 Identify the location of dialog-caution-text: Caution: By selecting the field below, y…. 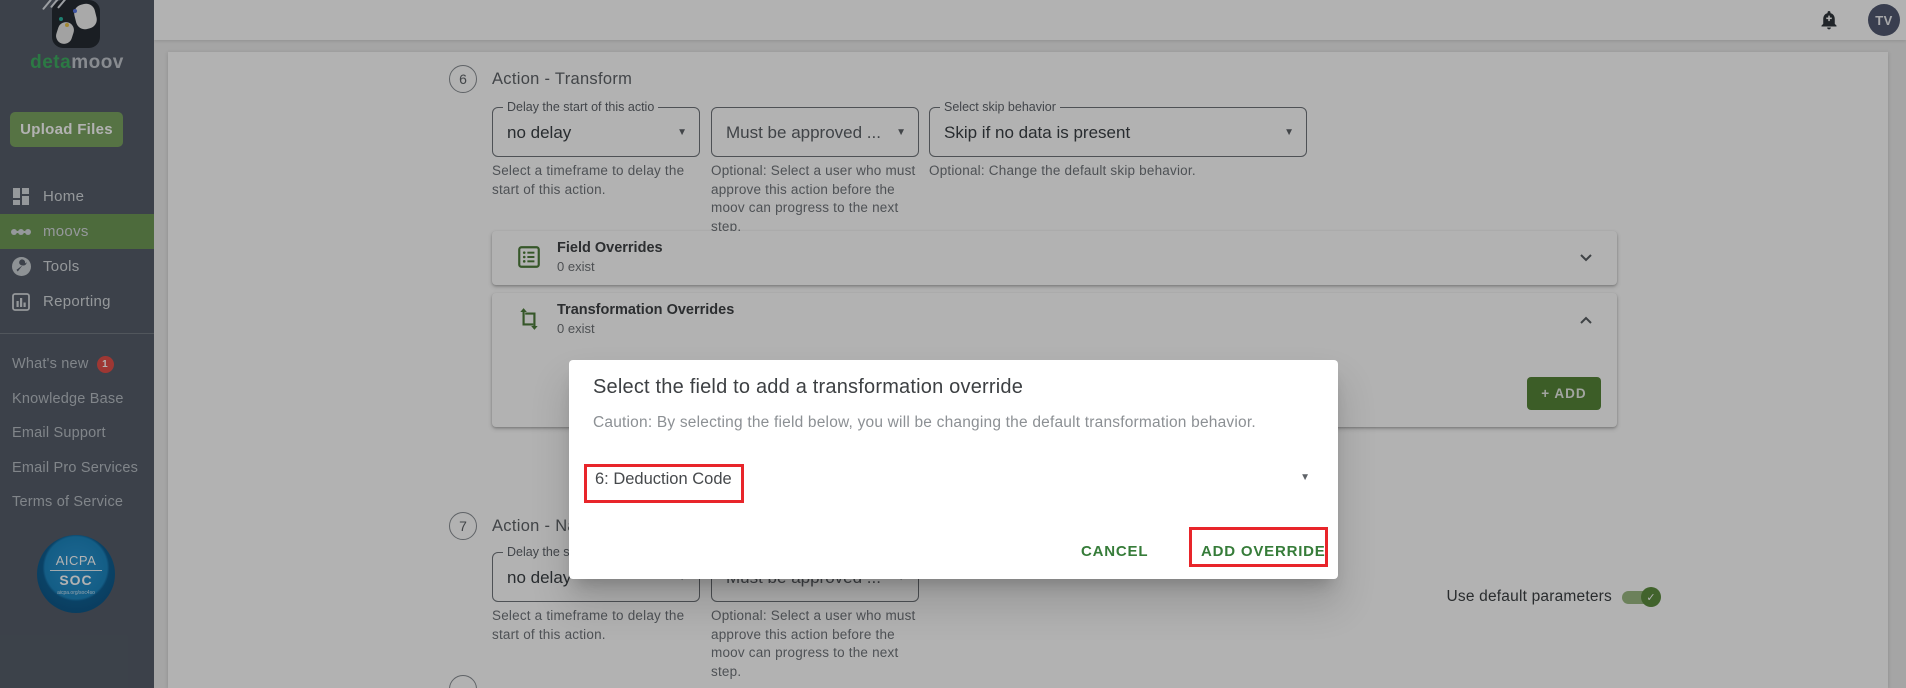
(924, 422).